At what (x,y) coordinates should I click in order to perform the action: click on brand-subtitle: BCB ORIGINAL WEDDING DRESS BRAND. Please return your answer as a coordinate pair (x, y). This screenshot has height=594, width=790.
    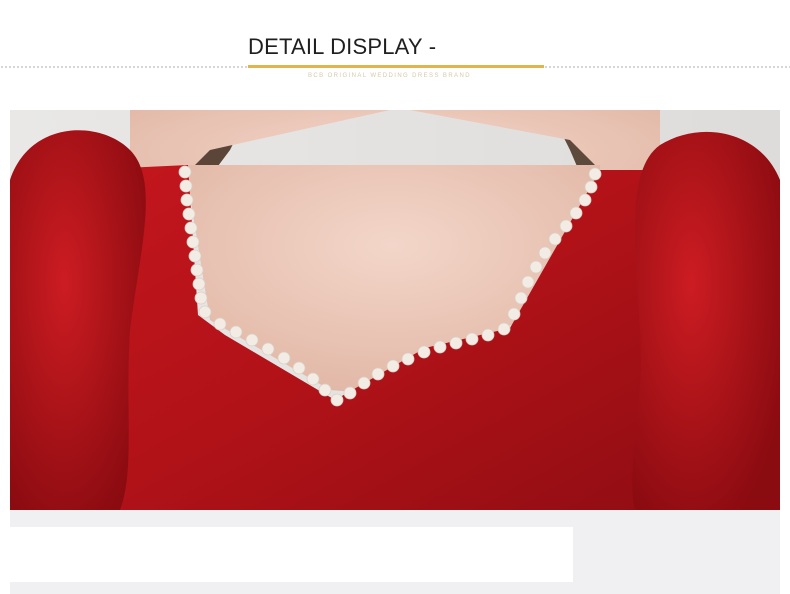
    Looking at the image, I should click on (389, 76).